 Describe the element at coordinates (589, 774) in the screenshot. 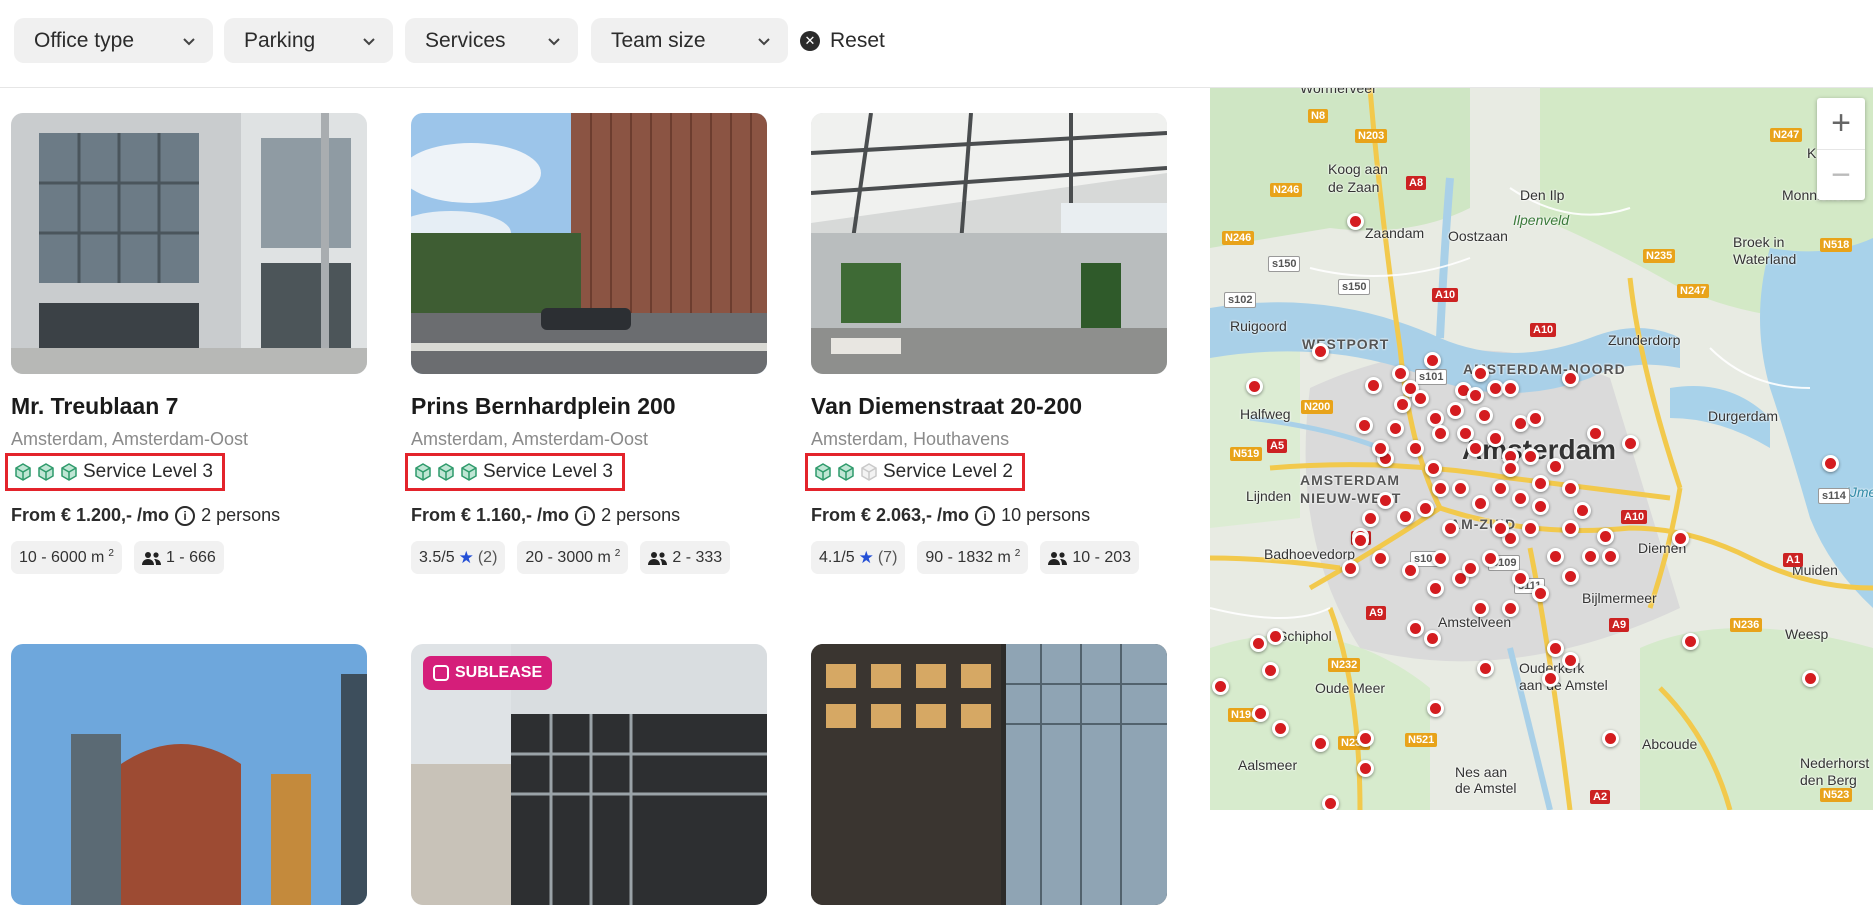

I see `office-photo: SUBLEASE` at that location.